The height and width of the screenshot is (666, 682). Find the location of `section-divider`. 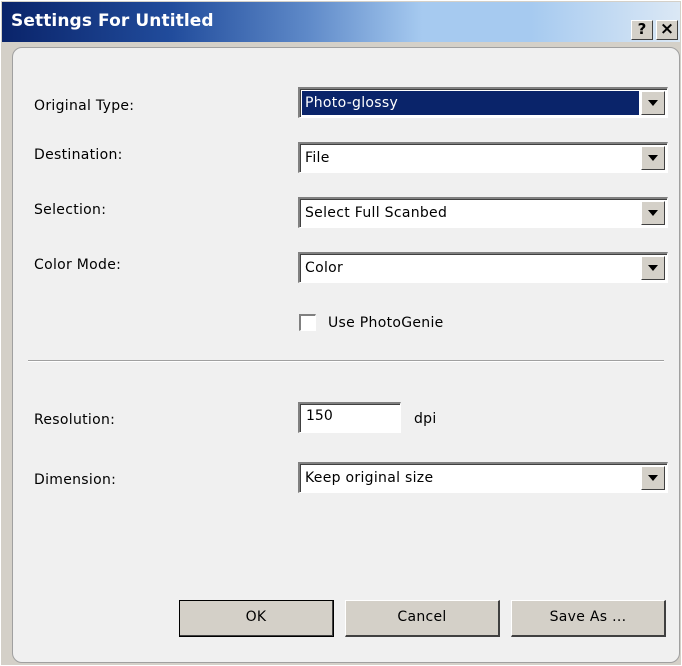

section-divider is located at coordinates (346, 361).